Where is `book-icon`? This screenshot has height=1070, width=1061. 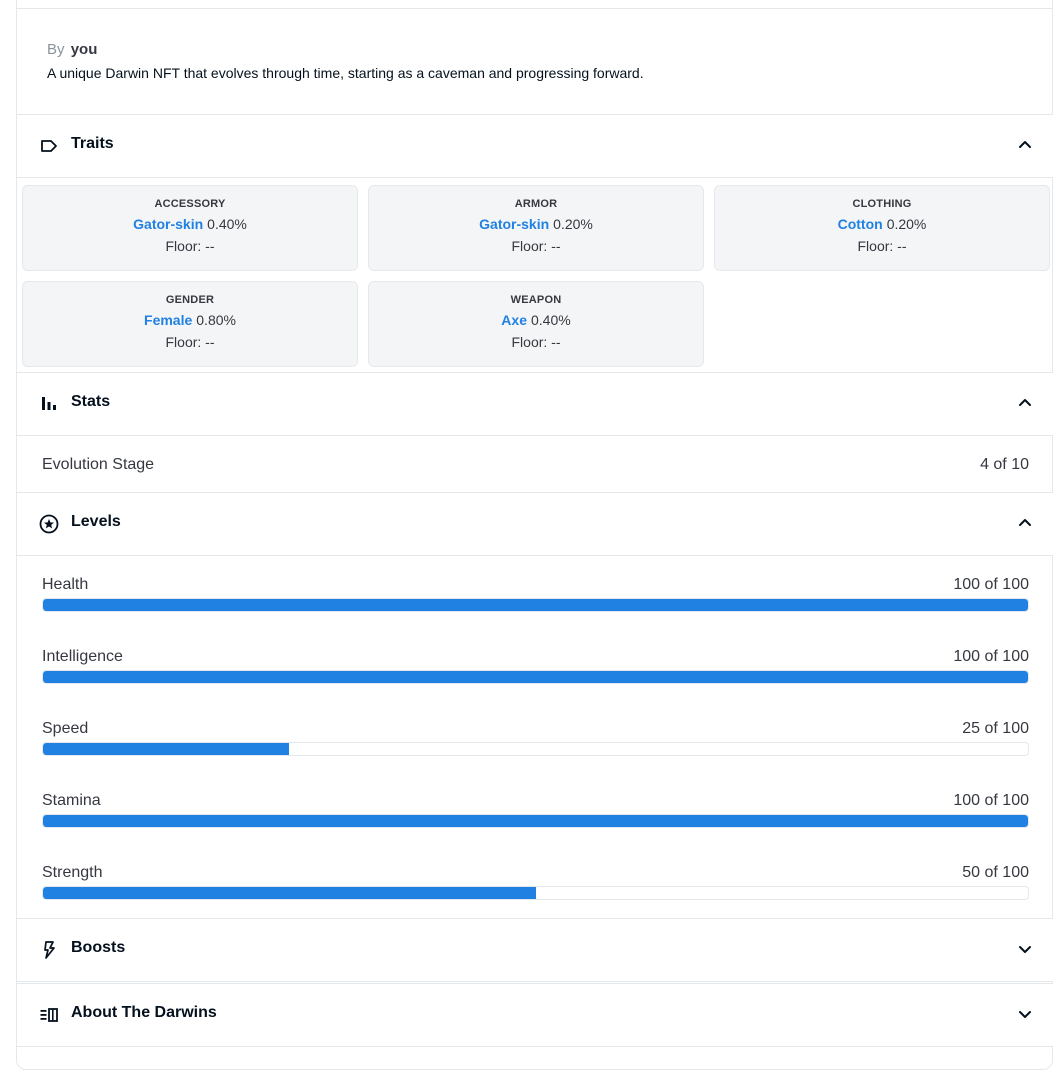
book-icon is located at coordinates (49, 1015).